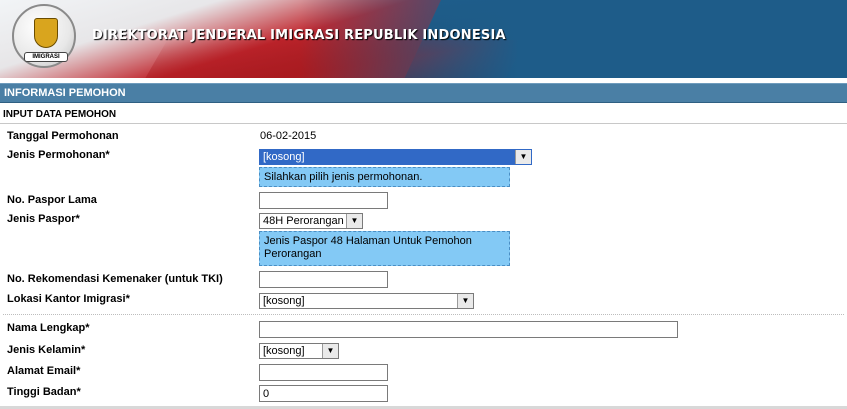  Describe the element at coordinates (115, 279) in the screenshot. I see `rekomendasi-label: No. Rekomendasi Kemenaker (untuk TKI)` at that location.